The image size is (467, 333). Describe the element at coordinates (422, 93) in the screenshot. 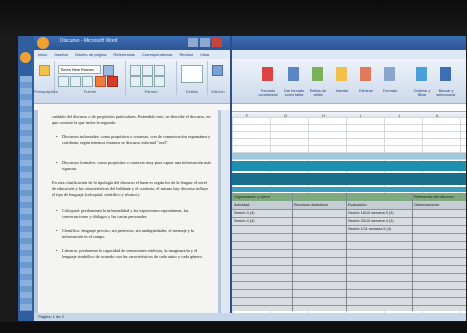

I see `cmd-ordenar-filtrar: Ordenar y filtrar` at that location.